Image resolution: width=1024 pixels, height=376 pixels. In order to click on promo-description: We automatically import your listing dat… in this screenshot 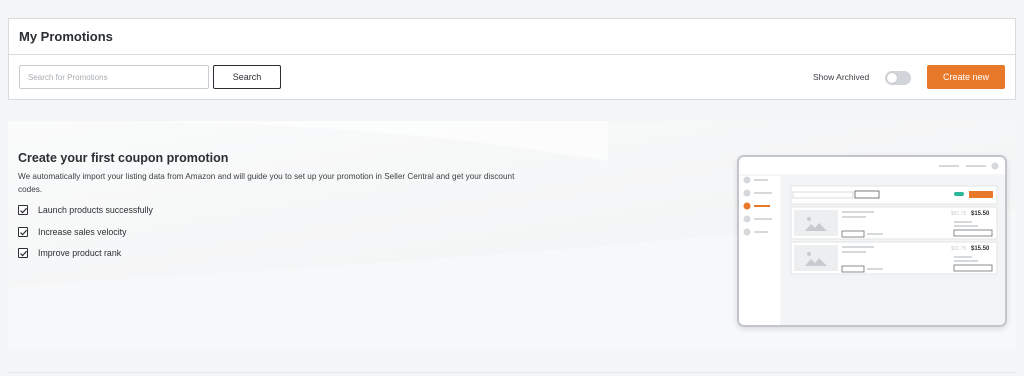, I will do `click(266, 183)`.